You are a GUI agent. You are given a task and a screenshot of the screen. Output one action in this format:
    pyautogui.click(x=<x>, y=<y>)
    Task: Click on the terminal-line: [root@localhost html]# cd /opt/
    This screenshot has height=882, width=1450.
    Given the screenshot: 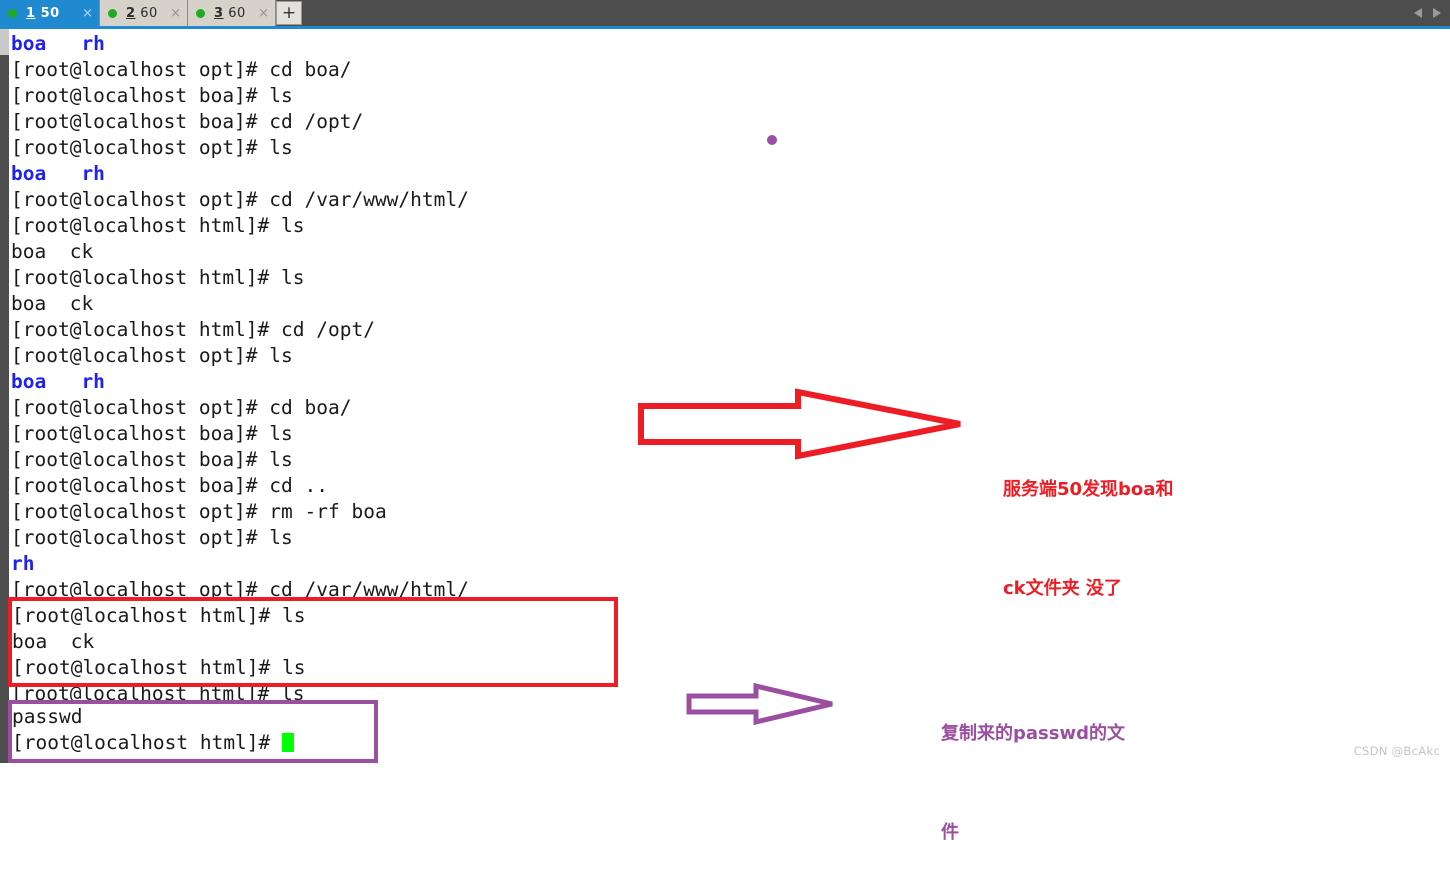 What is the action you would take?
    pyautogui.click(x=193, y=329)
    